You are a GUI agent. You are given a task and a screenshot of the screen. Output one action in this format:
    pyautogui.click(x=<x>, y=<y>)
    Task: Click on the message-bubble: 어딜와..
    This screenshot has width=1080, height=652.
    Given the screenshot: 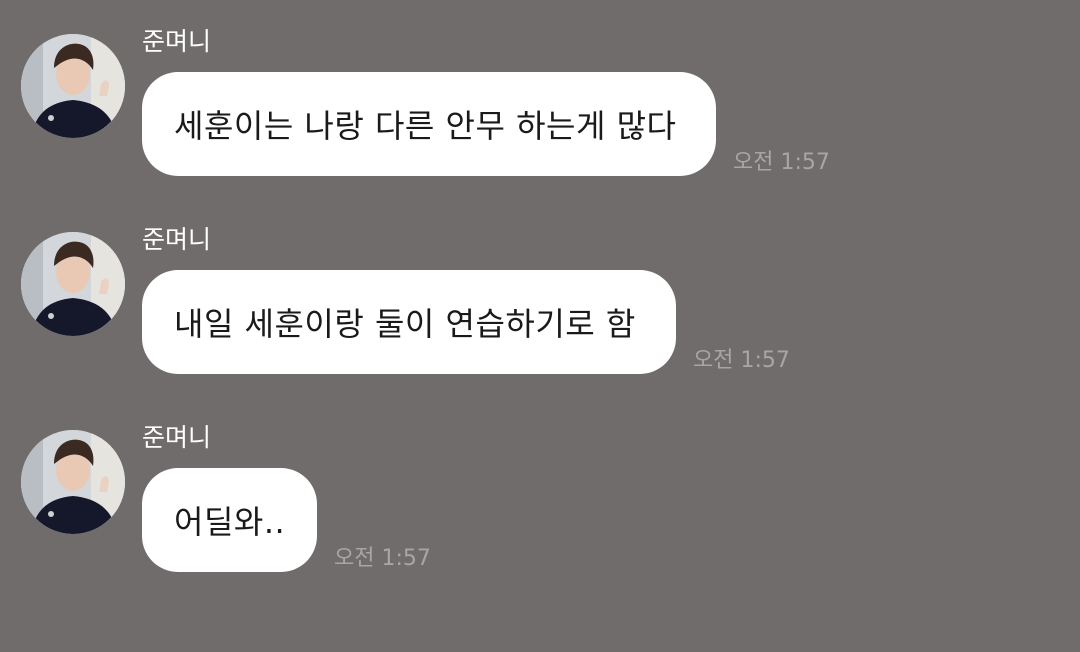 What is the action you would take?
    pyautogui.click(x=229, y=520)
    